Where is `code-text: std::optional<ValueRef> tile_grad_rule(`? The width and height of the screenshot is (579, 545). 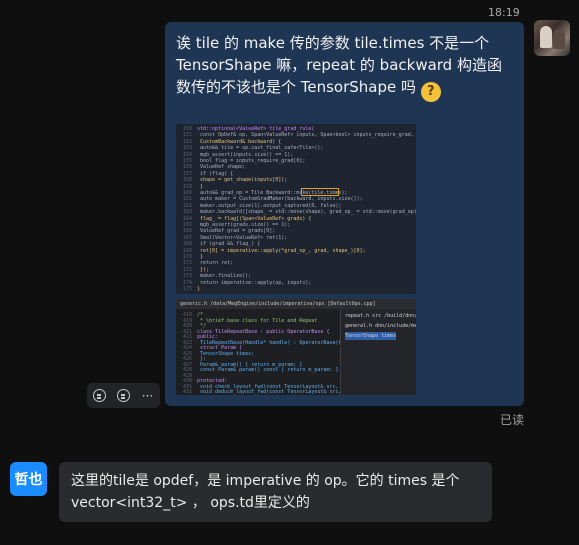 code-text: std::optional<ValueRef> tile_grad_rule( is located at coordinates (256, 129).